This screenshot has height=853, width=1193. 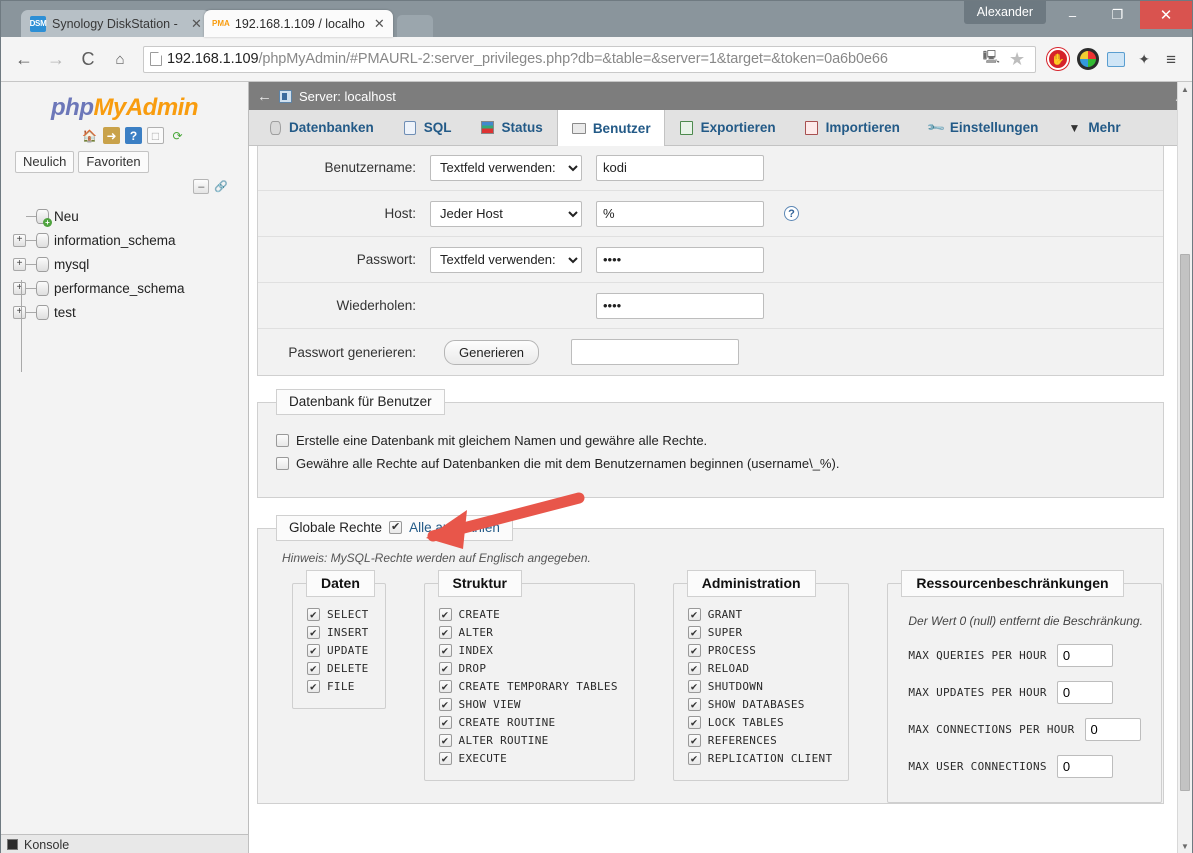 I want to click on reload-button: C, so click(x=88, y=59).